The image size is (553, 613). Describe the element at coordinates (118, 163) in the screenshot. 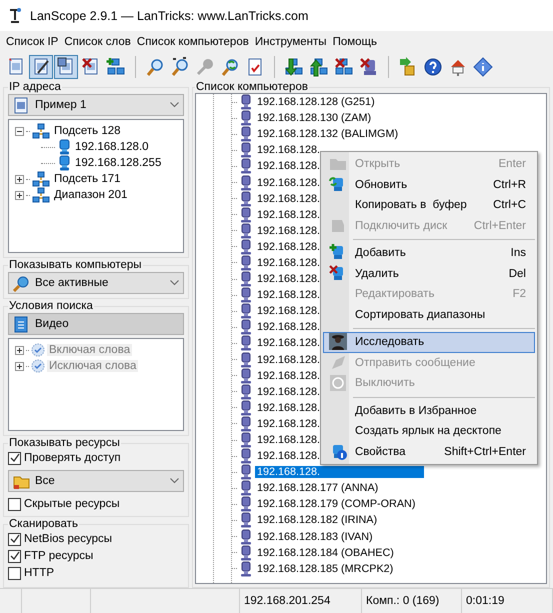

I see `tree-item: 192.168.128.255` at that location.